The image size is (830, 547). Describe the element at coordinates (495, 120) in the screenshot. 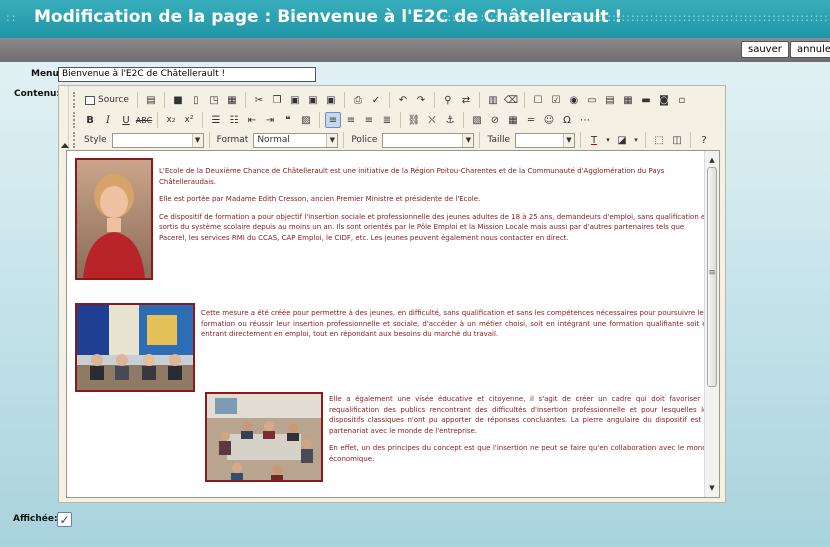

I see `flash-icon: ⊘` at that location.